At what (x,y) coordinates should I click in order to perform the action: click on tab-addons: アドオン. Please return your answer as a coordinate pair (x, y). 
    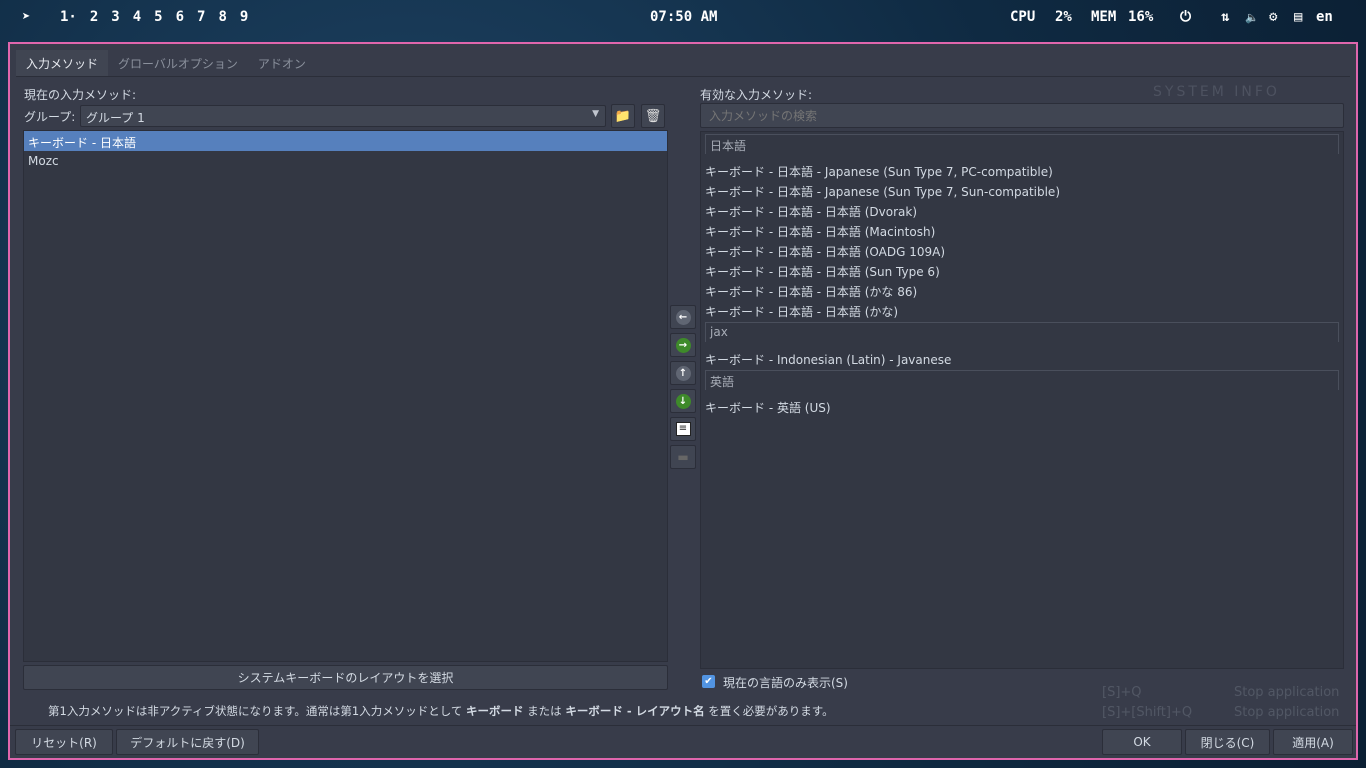
    Looking at the image, I should click on (282, 63).